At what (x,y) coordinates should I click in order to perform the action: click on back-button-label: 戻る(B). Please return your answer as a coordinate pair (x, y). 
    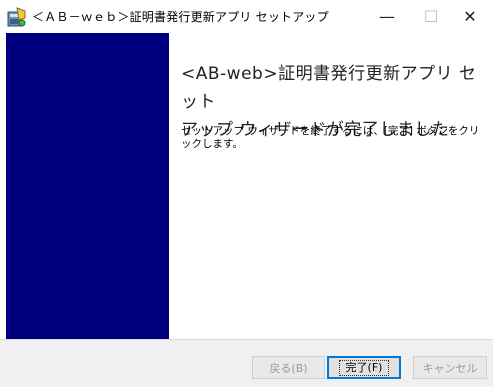
    Looking at the image, I should click on (288, 368).